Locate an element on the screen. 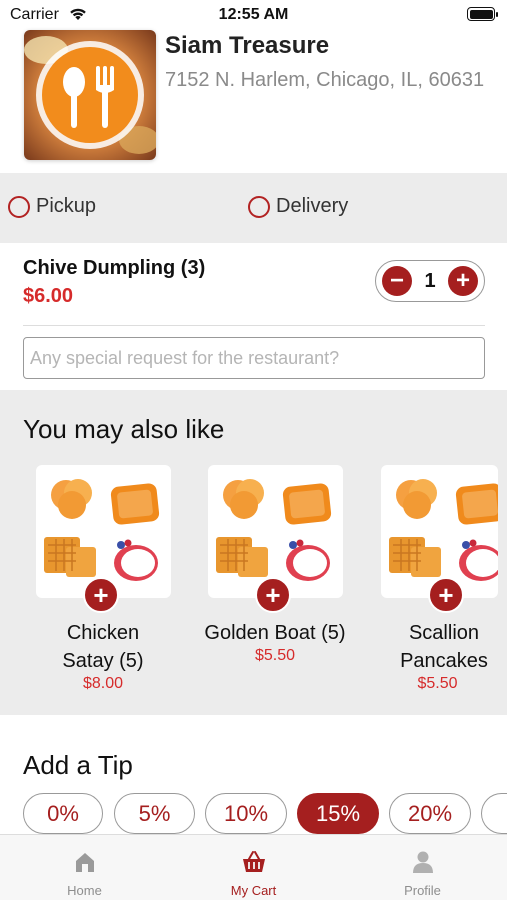 This screenshot has width=507, height=901. basket-icon is located at coordinates (254, 861).